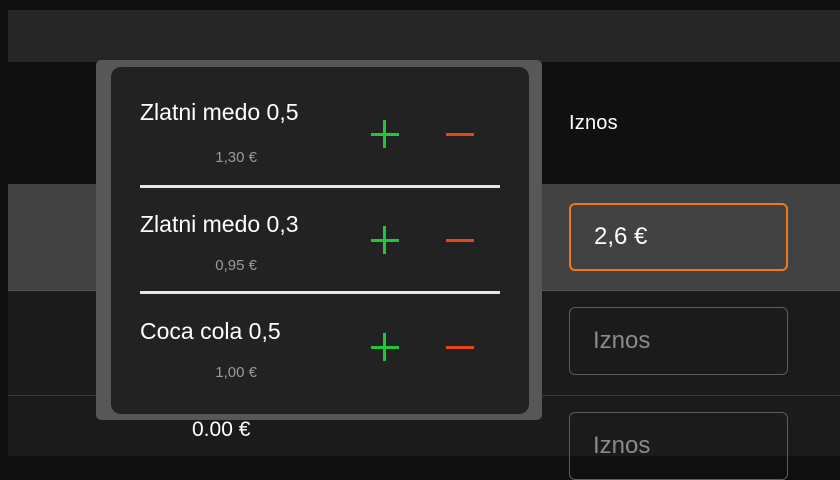 The image size is (840, 480). What do you see at coordinates (219, 112) in the screenshot?
I see `product-name: Zlatni medo 0,5` at bounding box center [219, 112].